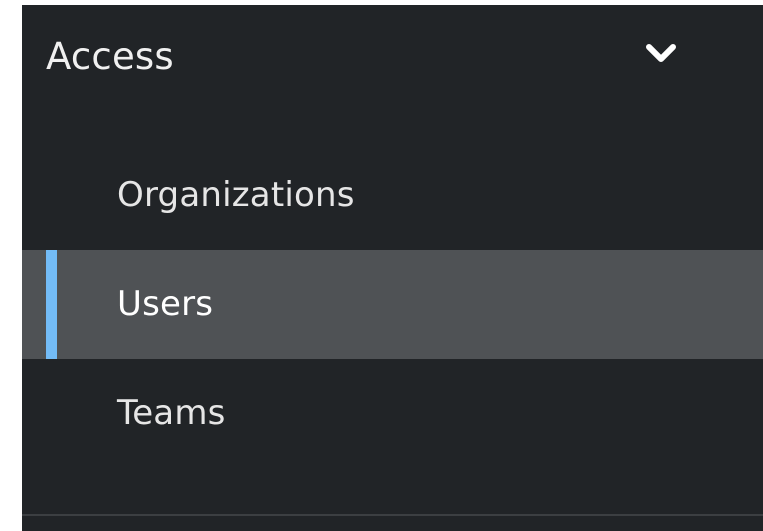 The image size is (763, 531). I want to click on sidebar-item-label: Users, so click(165, 304).